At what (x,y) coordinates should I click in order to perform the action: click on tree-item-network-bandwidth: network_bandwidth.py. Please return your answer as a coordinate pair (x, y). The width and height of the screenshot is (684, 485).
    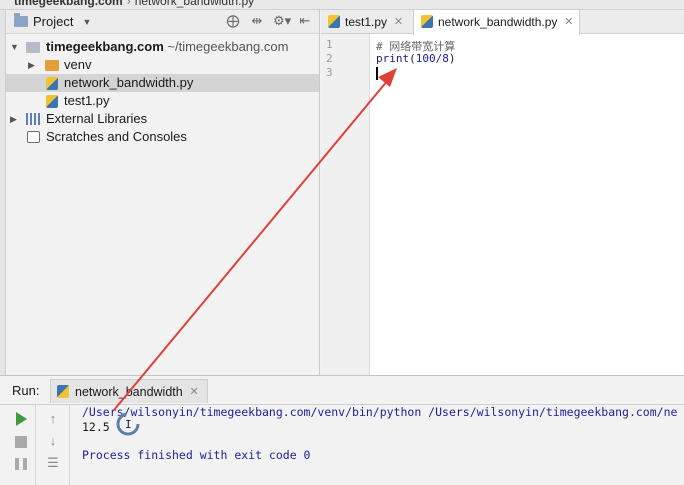
    Looking at the image, I should click on (162, 83).